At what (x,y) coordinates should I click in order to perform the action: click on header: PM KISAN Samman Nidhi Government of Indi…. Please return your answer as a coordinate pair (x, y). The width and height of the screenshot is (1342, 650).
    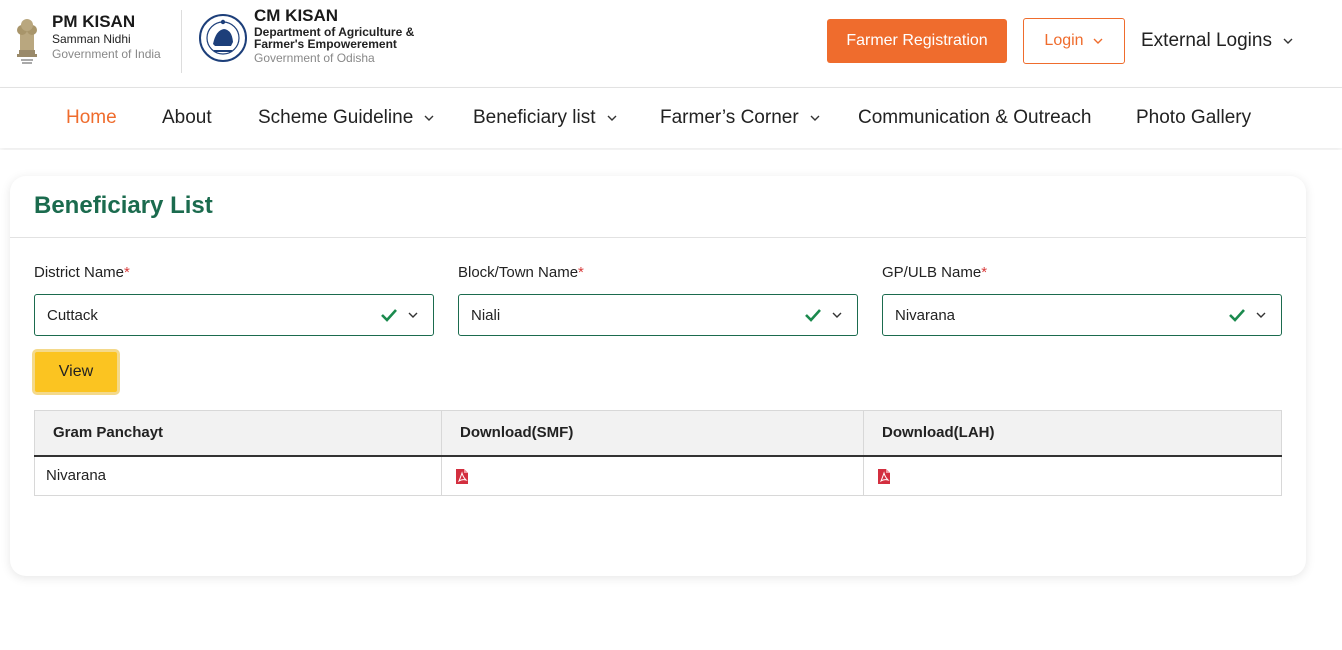
    Looking at the image, I should click on (671, 44).